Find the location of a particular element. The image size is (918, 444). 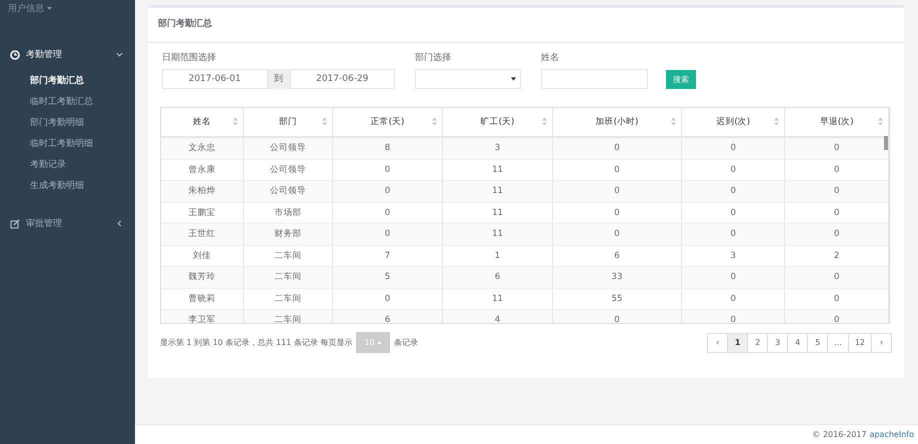

panel-title: 部门考勤汇总 is located at coordinates (526, 25).